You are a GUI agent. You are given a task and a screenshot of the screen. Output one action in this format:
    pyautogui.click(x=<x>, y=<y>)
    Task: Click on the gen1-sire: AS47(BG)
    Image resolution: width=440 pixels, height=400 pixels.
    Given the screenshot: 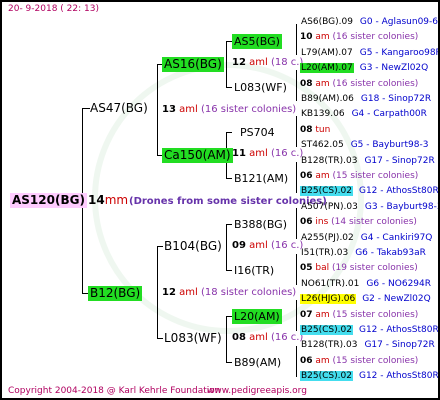 What is the action you would take?
    pyautogui.click(x=119, y=108)
    